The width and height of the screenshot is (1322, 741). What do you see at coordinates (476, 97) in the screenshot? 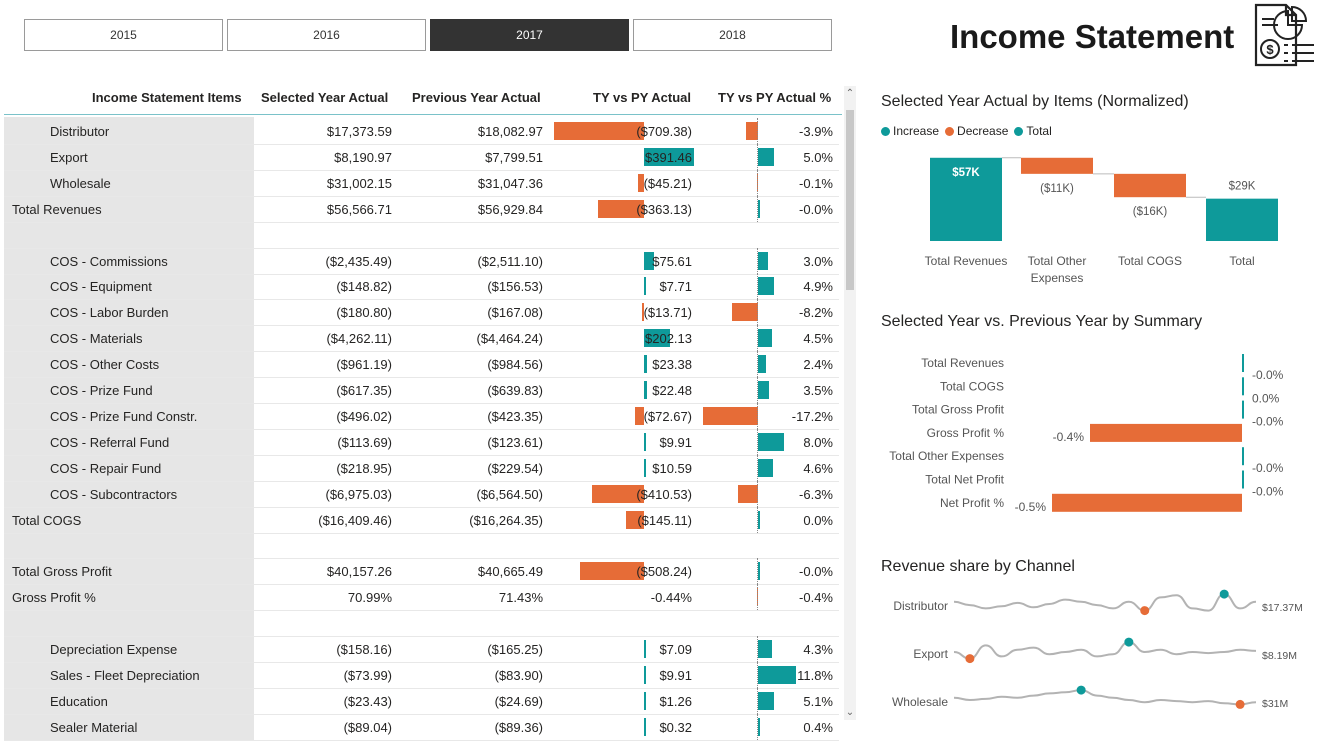
I see `header-previous-year: Previous Year Actual` at bounding box center [476, 97].